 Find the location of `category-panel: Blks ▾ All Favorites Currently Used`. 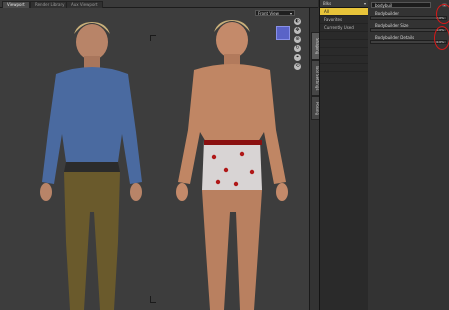

category-panel: Blks ▾ All Favorites Currently Used is located at coordinates (343, 155).